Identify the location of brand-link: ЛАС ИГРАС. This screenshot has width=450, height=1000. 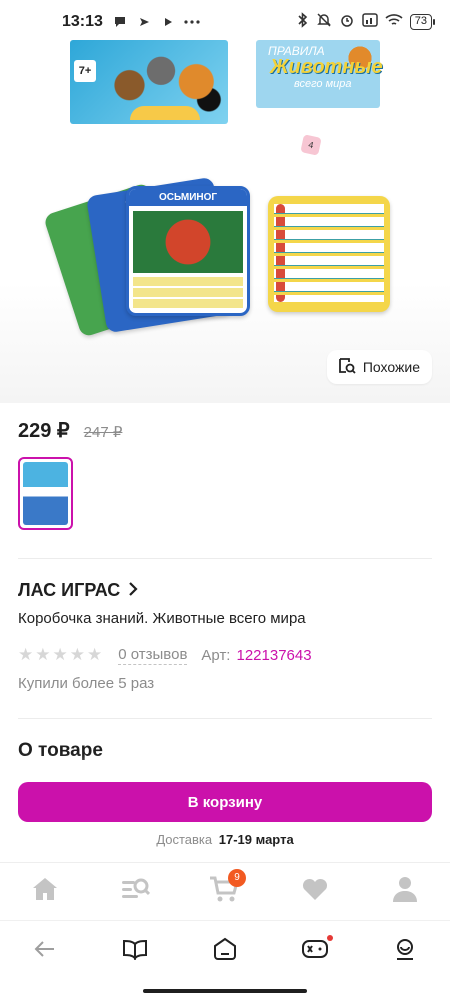
(78, 590).